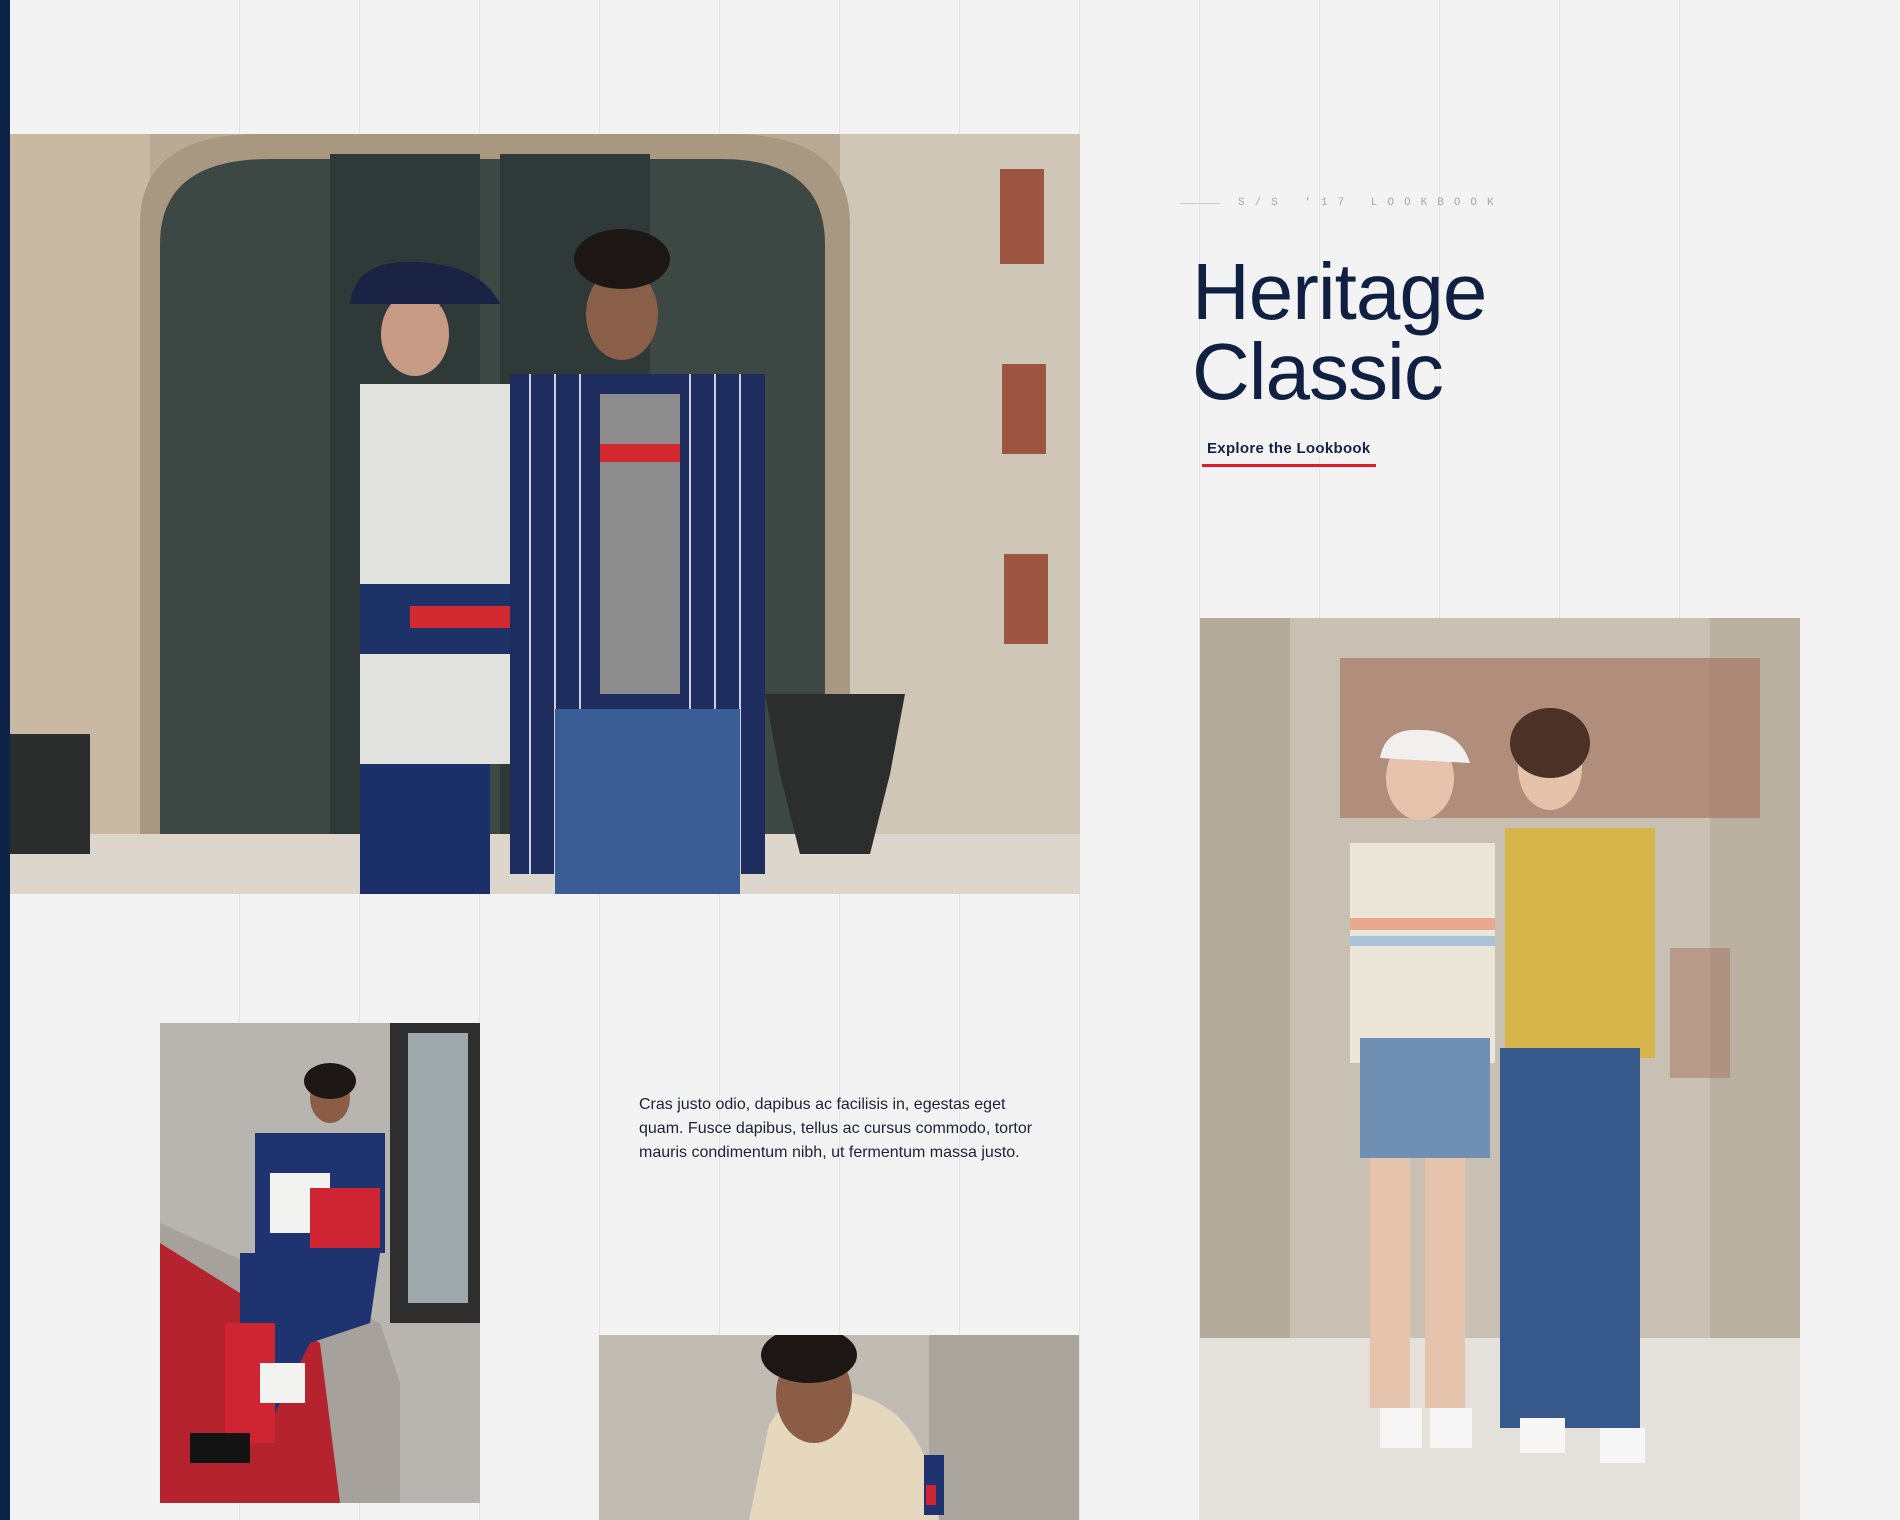 The width and height of the screenshot is (1900, 1520). Describe the element at coordinates (5, 760) in the screenshot. I see `left-edge-bar` at that location.